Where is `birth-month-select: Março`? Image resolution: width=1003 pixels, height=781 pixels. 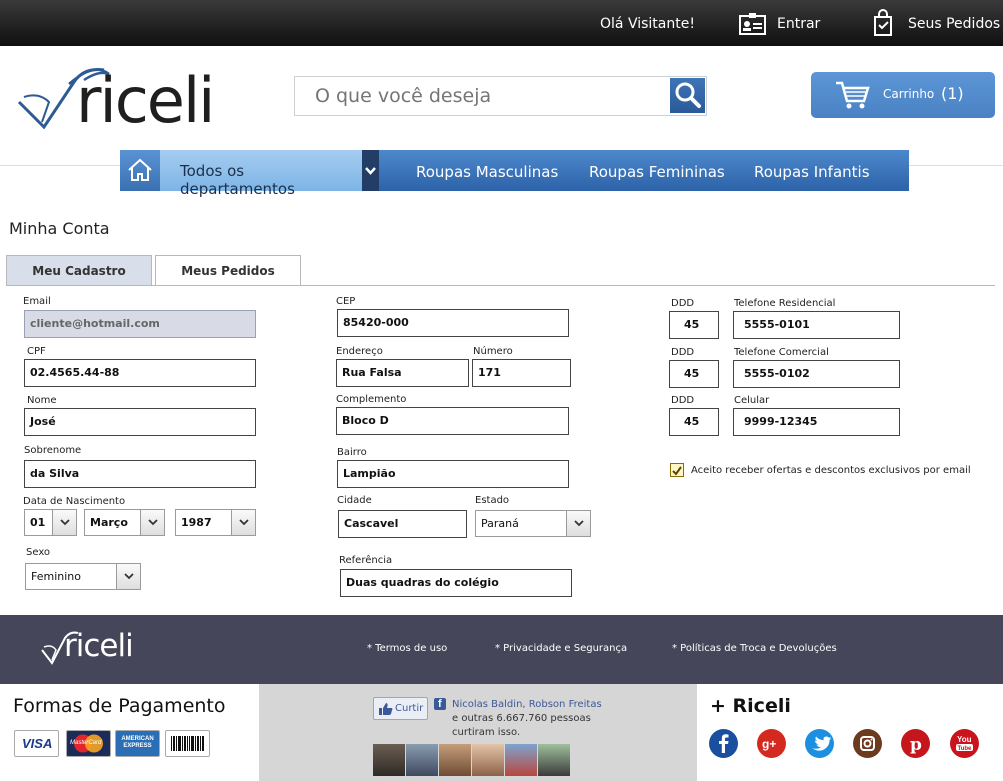
birth-month-select: Março is located at coordinates (124, 522).